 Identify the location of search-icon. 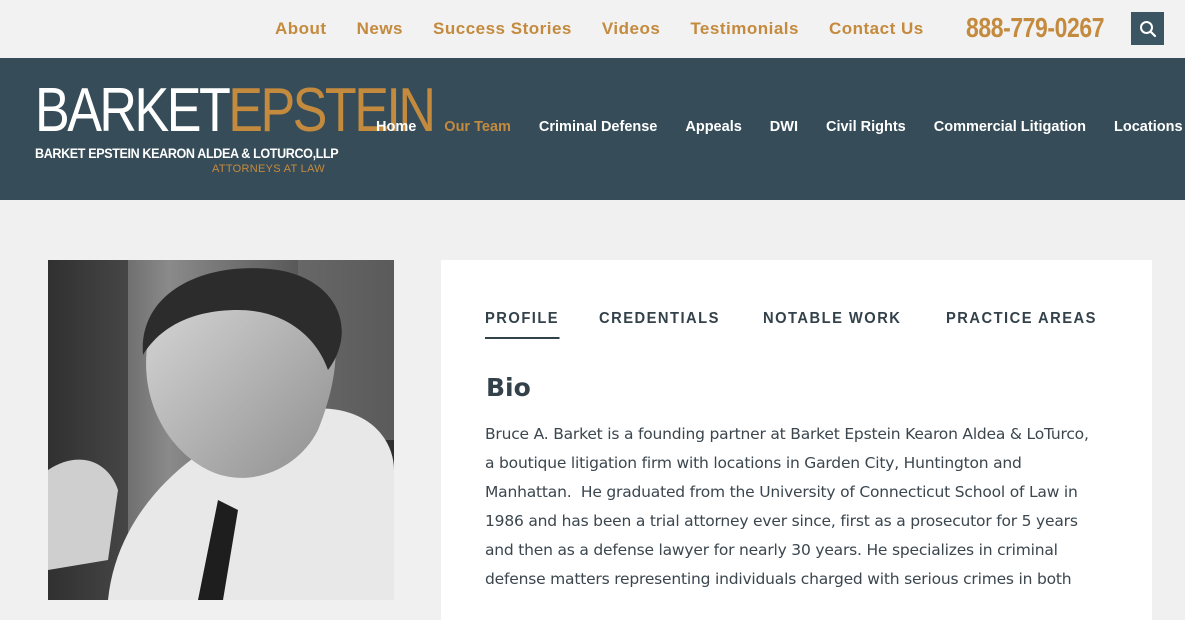
(1147, 28).